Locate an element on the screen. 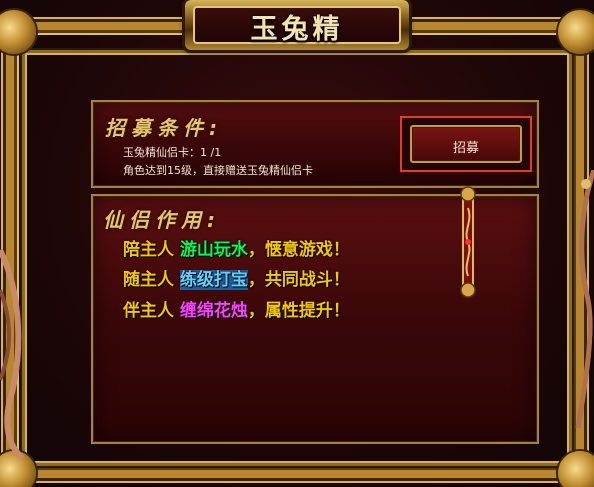 The height and width of the screenshot is (487, 594). effect-prefix: 随主人 is located at coordinates (148, 280).